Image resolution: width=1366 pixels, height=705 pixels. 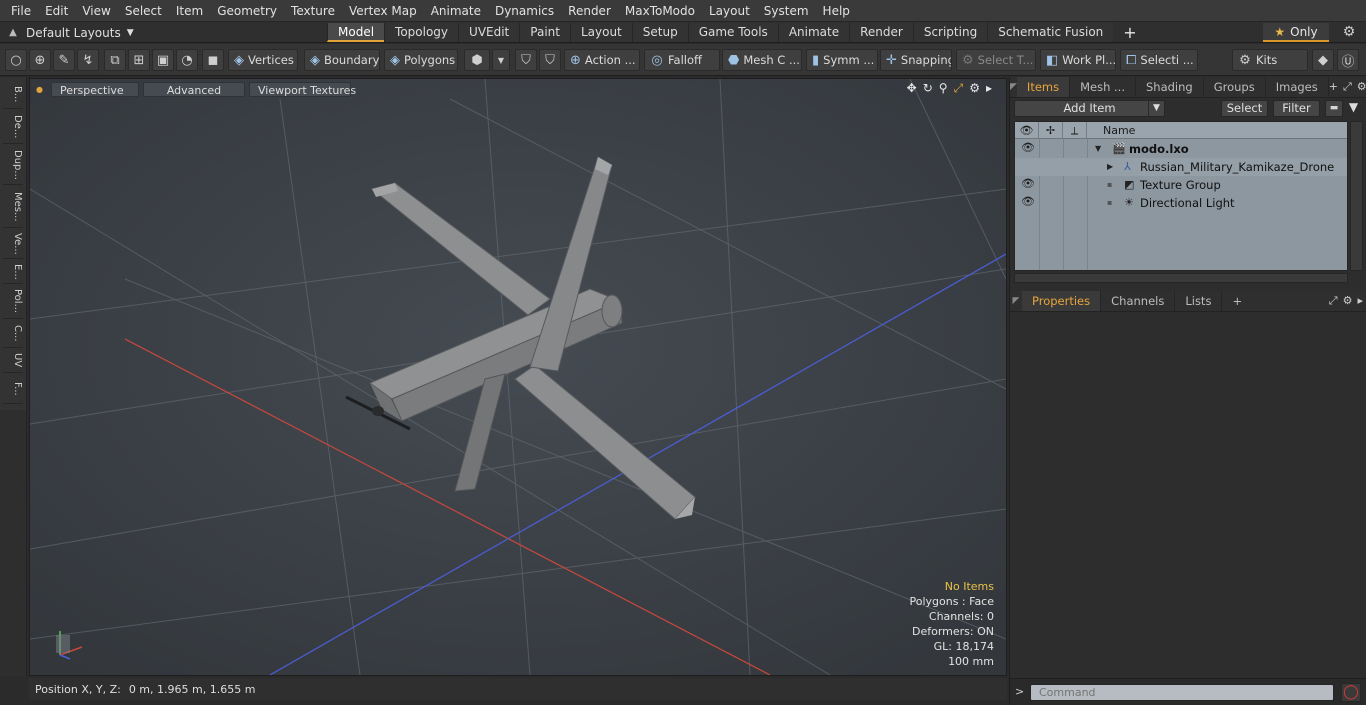 What do you see at coordinates (1051, 130) in the screenshot?
I see `lock-column-icon: ✢` at bounding box center [1051, 130].